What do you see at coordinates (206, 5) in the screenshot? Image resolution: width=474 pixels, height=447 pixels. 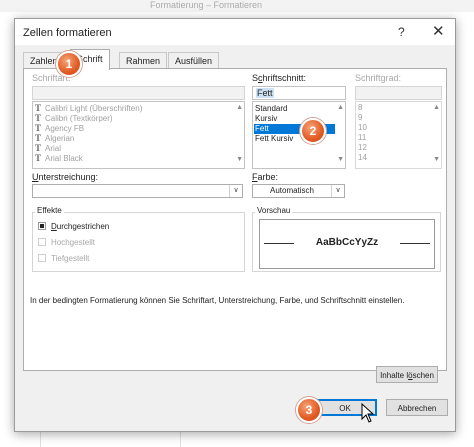 I see `background-title: Formatierung – Formatieren` at bounding box center [206, 5].